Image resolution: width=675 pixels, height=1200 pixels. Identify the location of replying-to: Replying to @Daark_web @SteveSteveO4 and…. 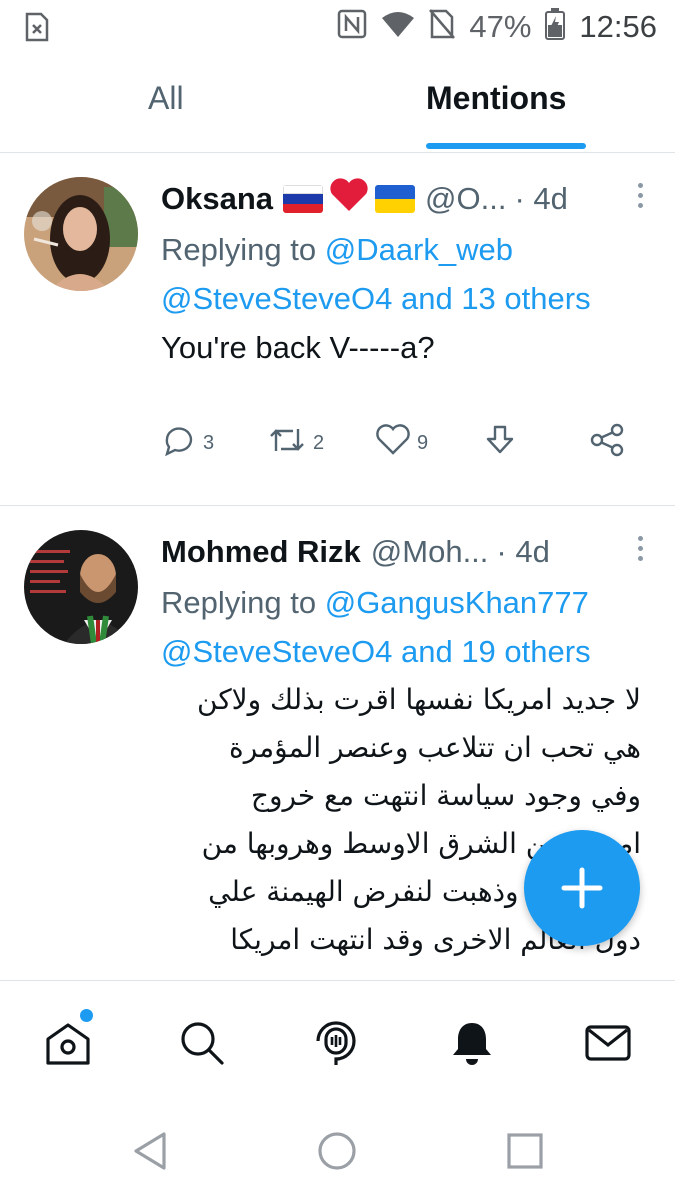
(403, 274).